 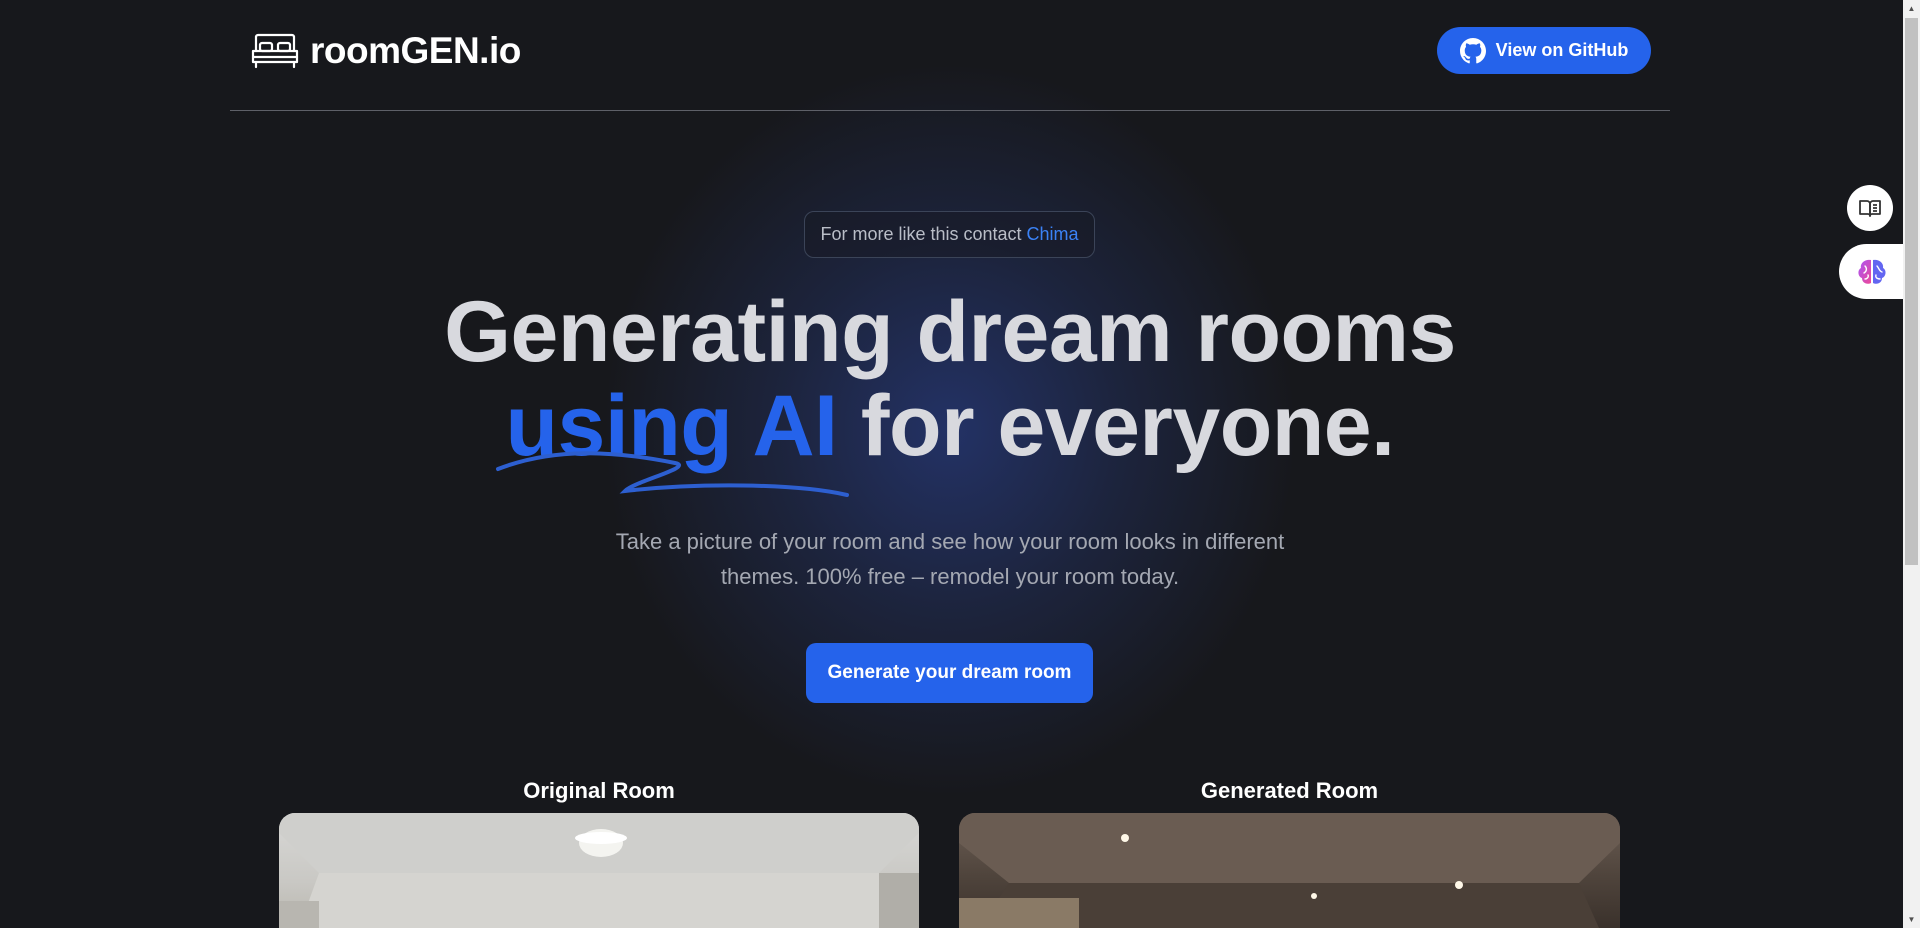 What do you see at coordinates (1911, 291) in the screenshot?
I see `scroll-thumb` at bounding box center [1911, 291].